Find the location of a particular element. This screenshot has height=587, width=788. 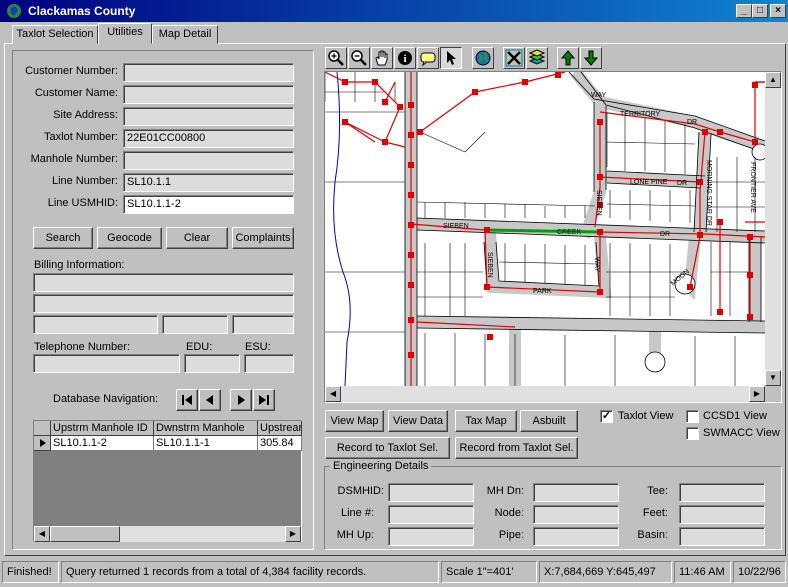

billing-info-label: Billing Information: is located at coordinates (79, 265).